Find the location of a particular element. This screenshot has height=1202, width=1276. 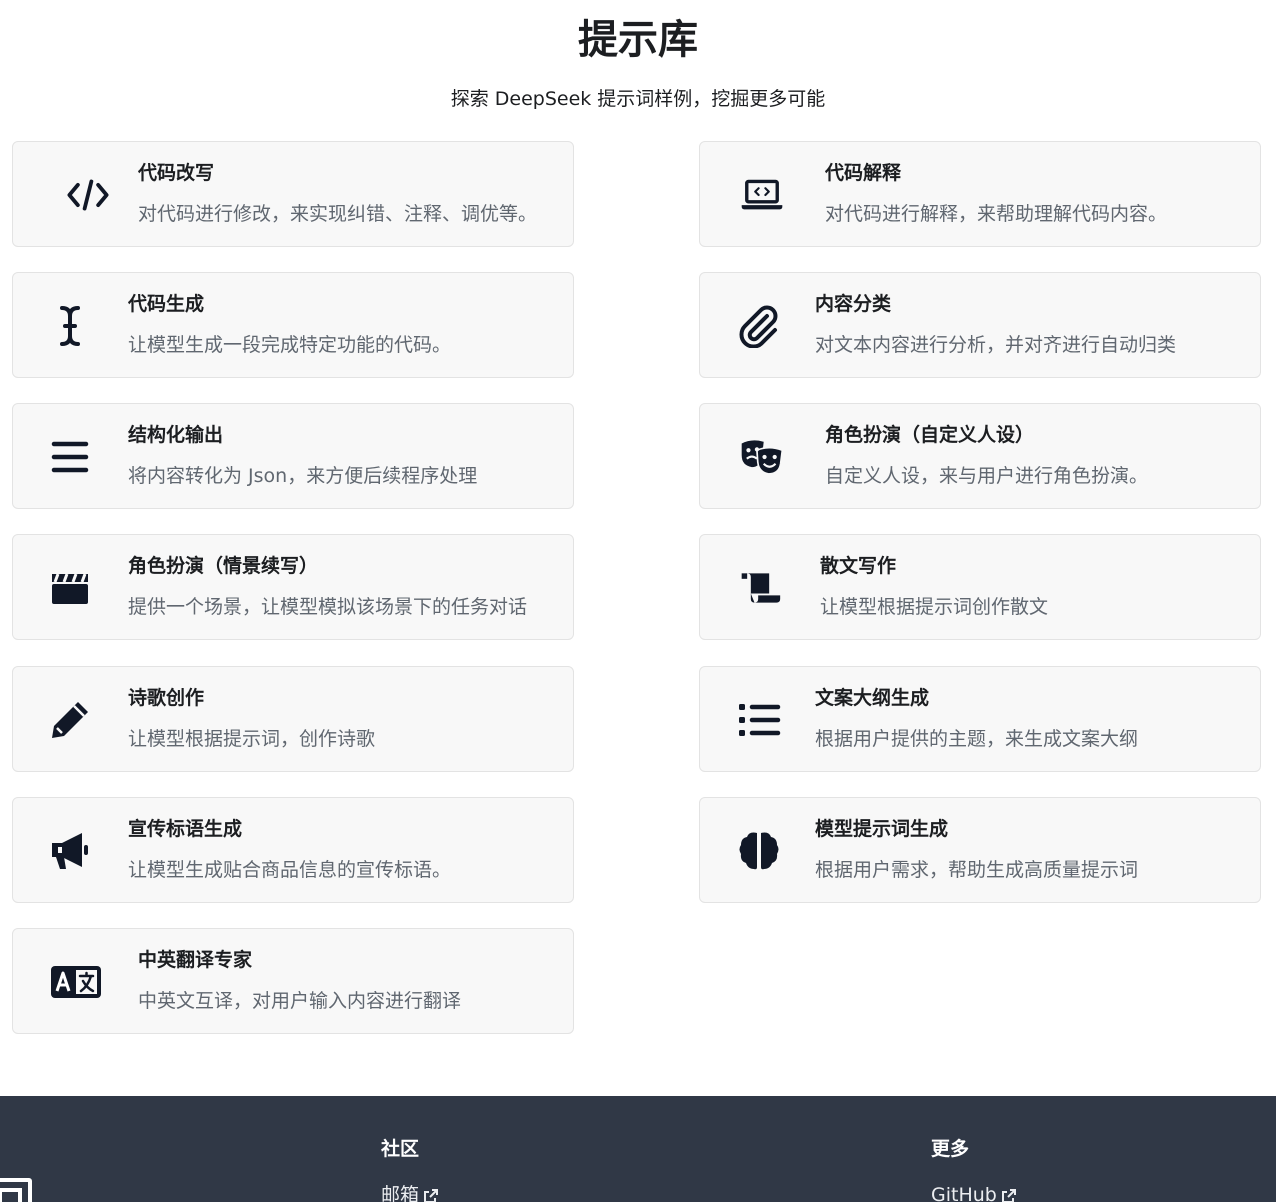

card-description: 让模型生成一段完成特定功能的代码。 is located at coordinates (290, 345).